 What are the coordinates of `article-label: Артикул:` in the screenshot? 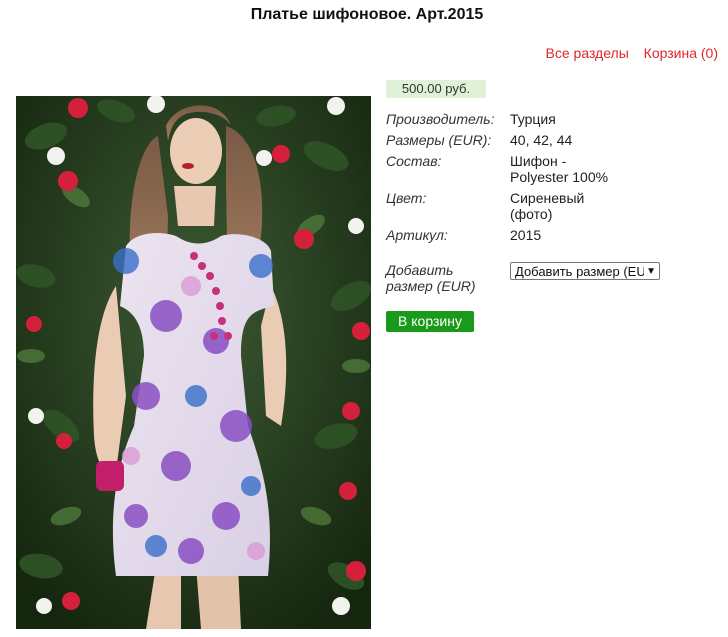 It's located at (417, 235).